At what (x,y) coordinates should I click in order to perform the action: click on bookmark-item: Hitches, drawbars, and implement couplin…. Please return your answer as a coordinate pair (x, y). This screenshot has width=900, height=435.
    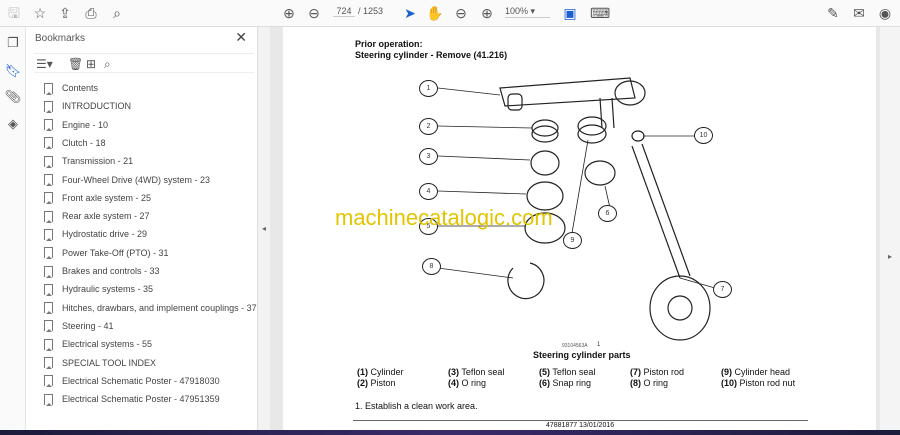
    Looking at the image, I should click on (150, 308).